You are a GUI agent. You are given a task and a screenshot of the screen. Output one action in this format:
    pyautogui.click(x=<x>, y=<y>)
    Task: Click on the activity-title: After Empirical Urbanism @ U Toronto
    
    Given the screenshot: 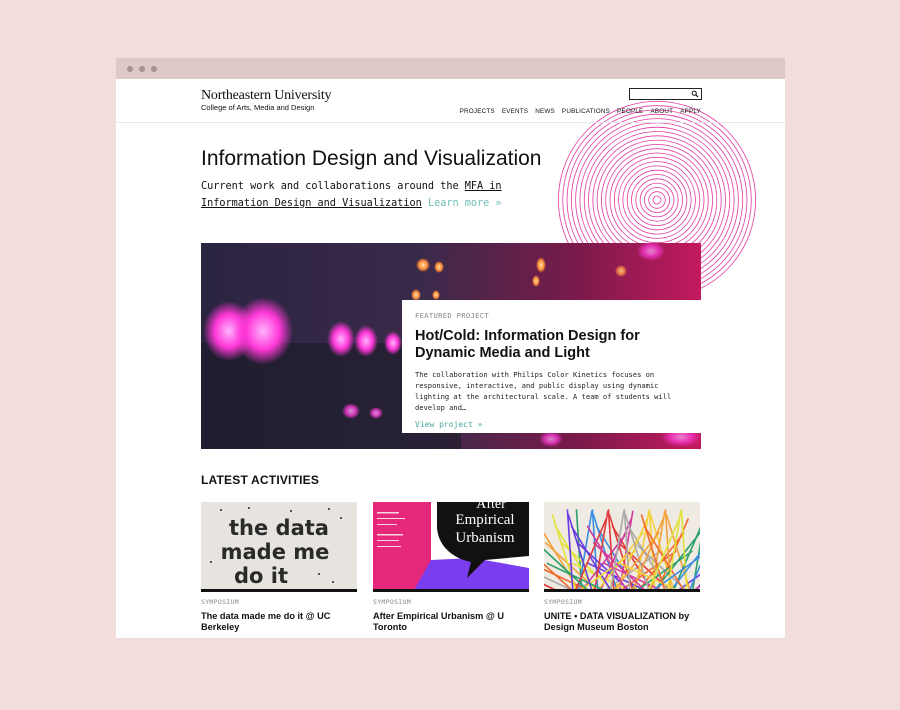 What is the action you would take?
    pyautogui.click(x=451, y=621)
    